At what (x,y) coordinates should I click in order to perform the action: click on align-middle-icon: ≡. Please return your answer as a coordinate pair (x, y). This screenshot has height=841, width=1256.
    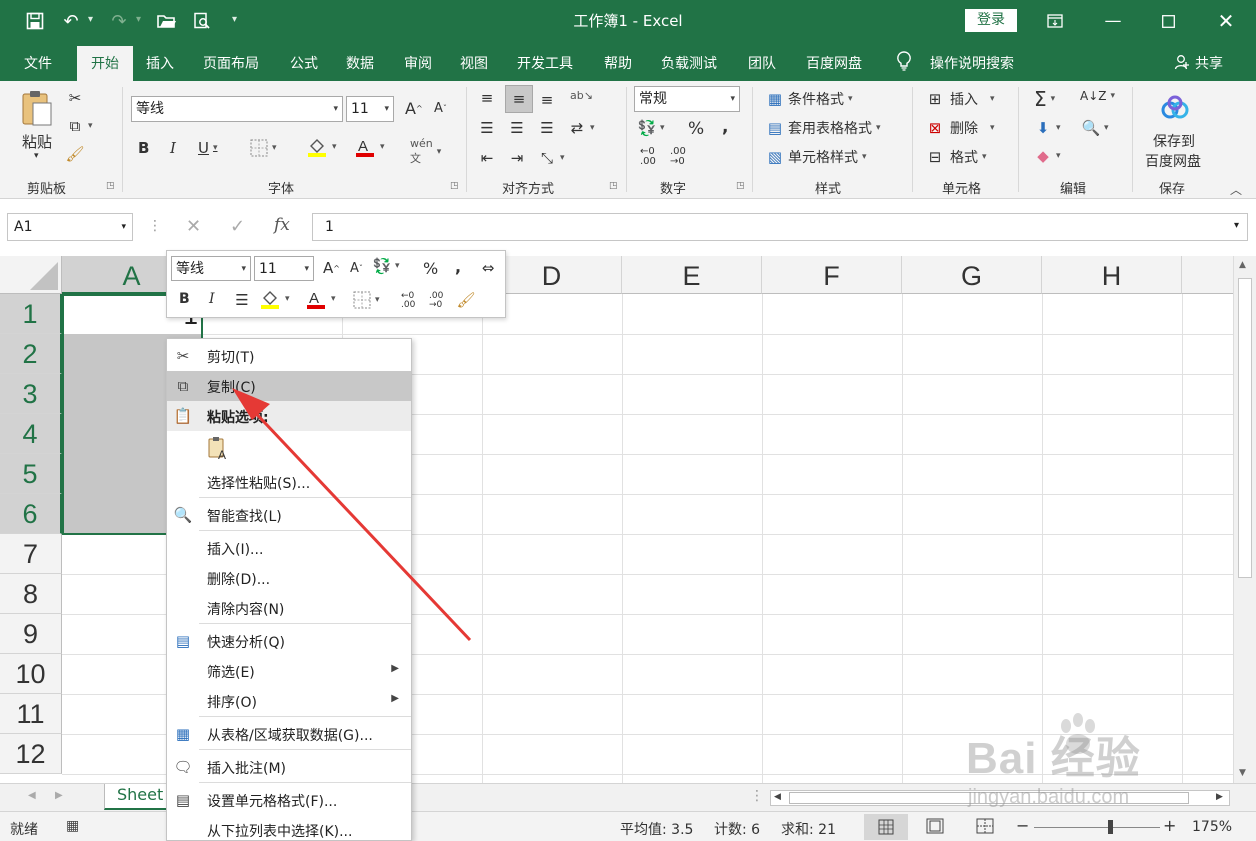
    Looking at the image, I should click on (519, 99).